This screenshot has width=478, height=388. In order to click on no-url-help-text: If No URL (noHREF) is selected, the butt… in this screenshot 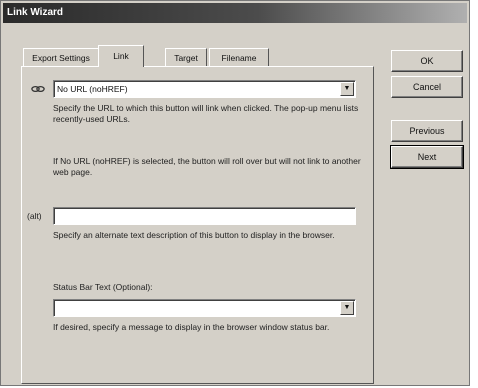, I will do `click(207, 166)`.